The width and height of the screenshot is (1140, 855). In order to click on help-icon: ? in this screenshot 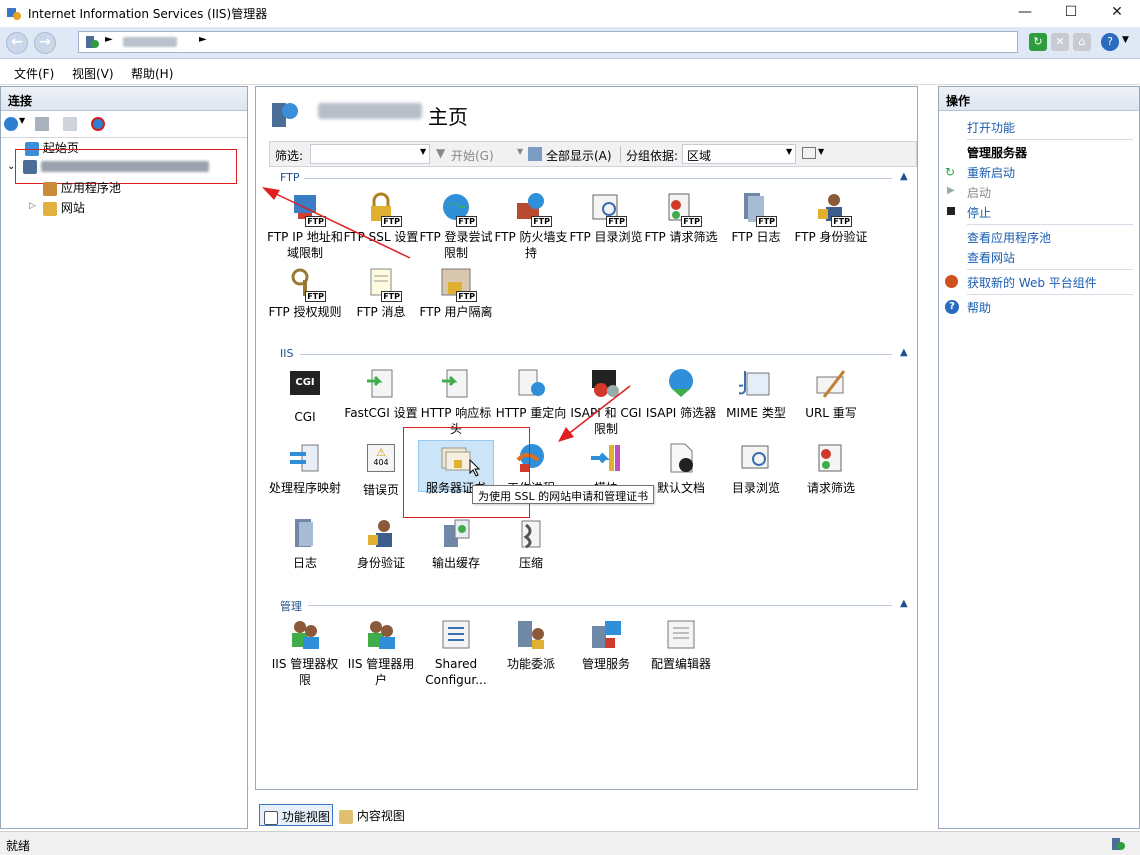, I will do `click(952, 307)`.